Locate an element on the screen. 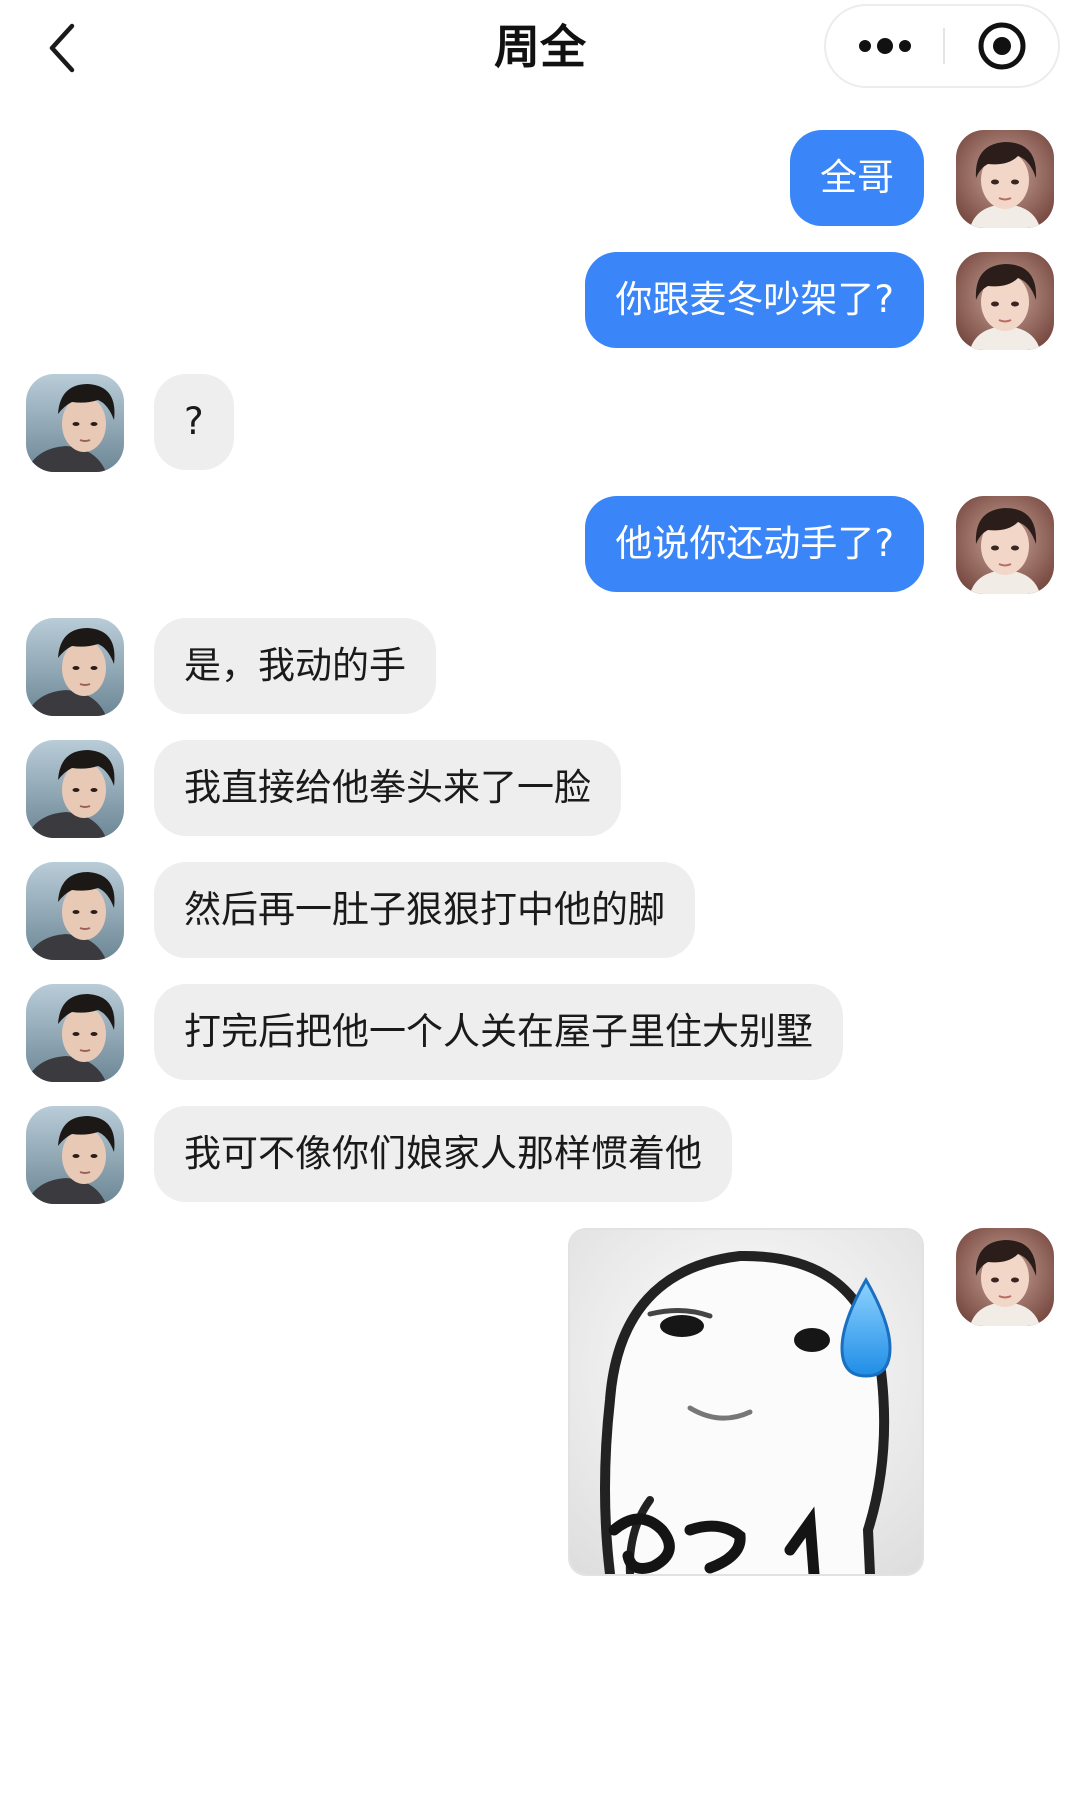 The height and width of the screenshot is (1805, 1080). message-bubble: 全哥 is located at coordinates (857, 178).